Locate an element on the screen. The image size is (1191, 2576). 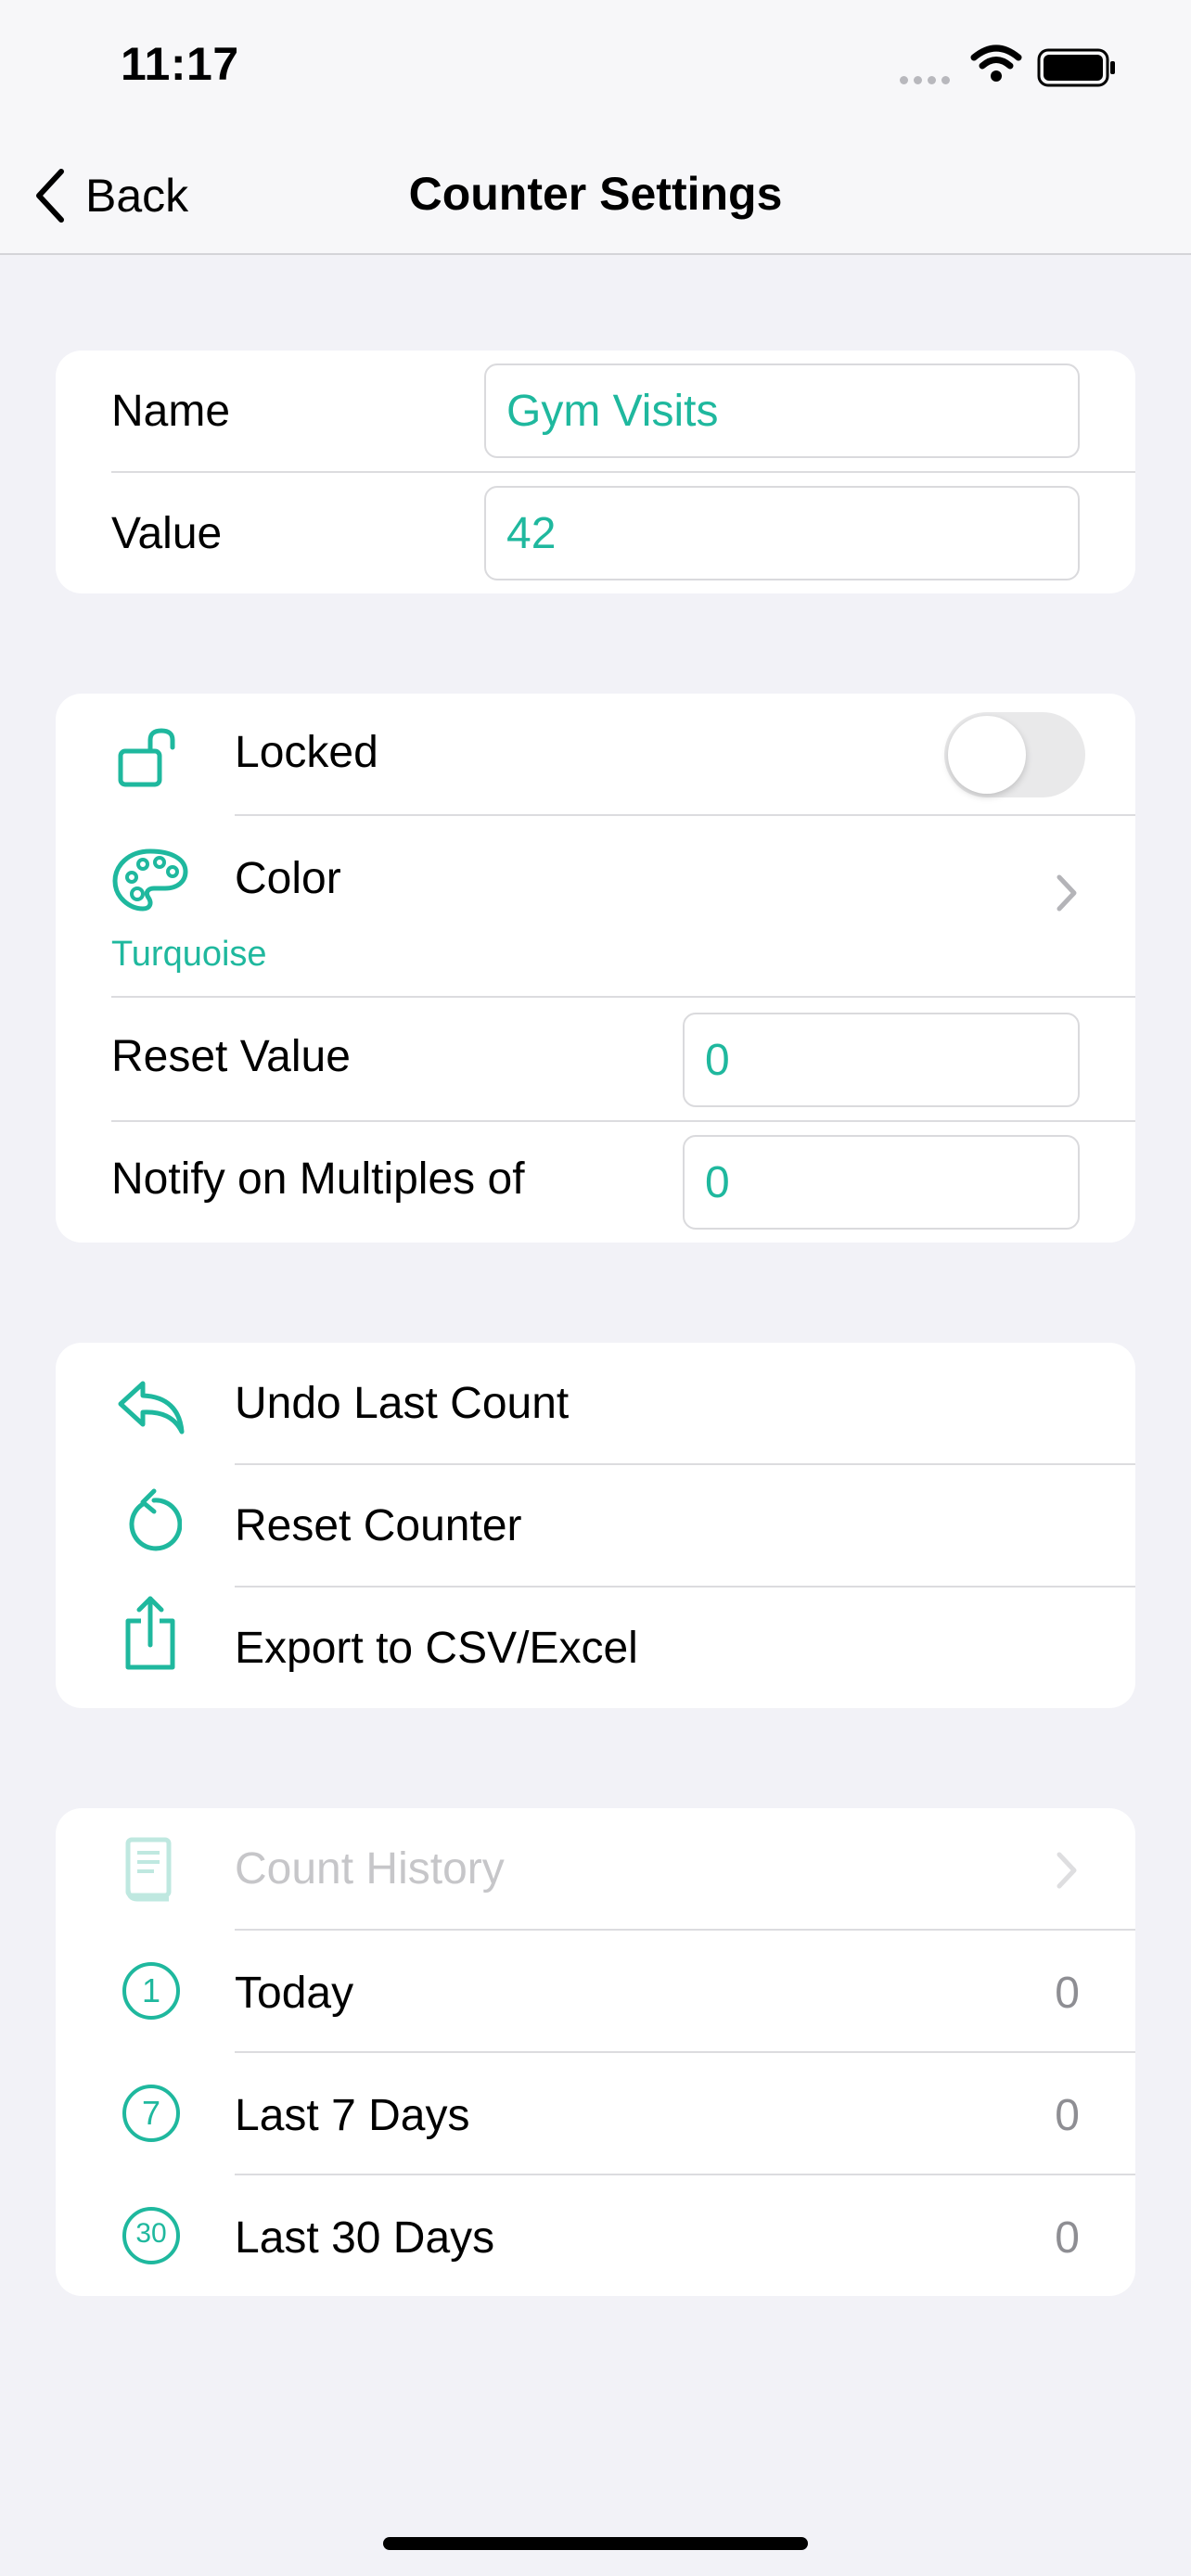
history-label: Today is located at coordinates (295, 1994).